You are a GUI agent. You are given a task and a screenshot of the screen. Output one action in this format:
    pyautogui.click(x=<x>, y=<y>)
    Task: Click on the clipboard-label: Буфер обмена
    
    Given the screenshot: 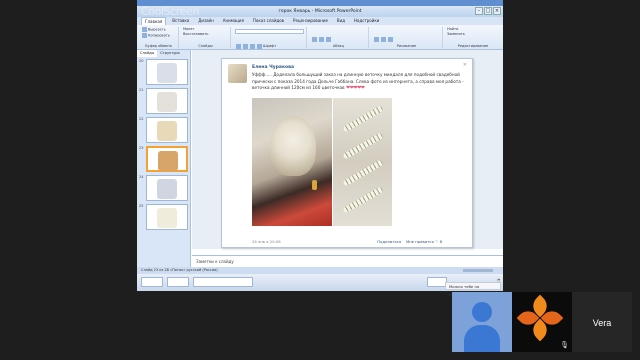 What is the action you would take?
    pyautogui.click(x=158, y=46)
    